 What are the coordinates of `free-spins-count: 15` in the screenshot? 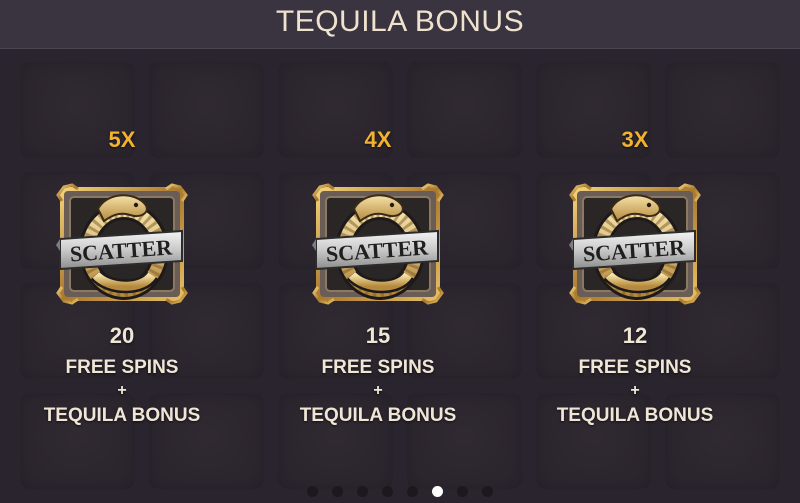 It's located at (378, 335).